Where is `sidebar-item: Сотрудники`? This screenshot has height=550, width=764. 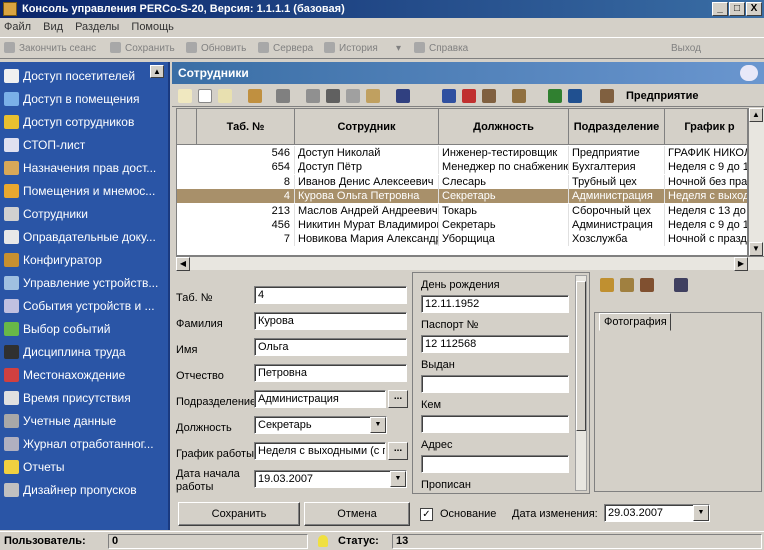 sidebar-item: Сотрудники is located at coordinates (83, 214).